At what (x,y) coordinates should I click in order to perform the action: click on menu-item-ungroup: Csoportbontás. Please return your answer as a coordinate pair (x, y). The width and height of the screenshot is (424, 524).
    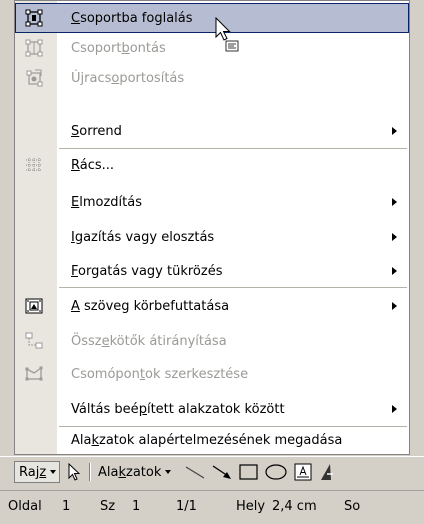
    Looking at the image, I should click on (212, 48).